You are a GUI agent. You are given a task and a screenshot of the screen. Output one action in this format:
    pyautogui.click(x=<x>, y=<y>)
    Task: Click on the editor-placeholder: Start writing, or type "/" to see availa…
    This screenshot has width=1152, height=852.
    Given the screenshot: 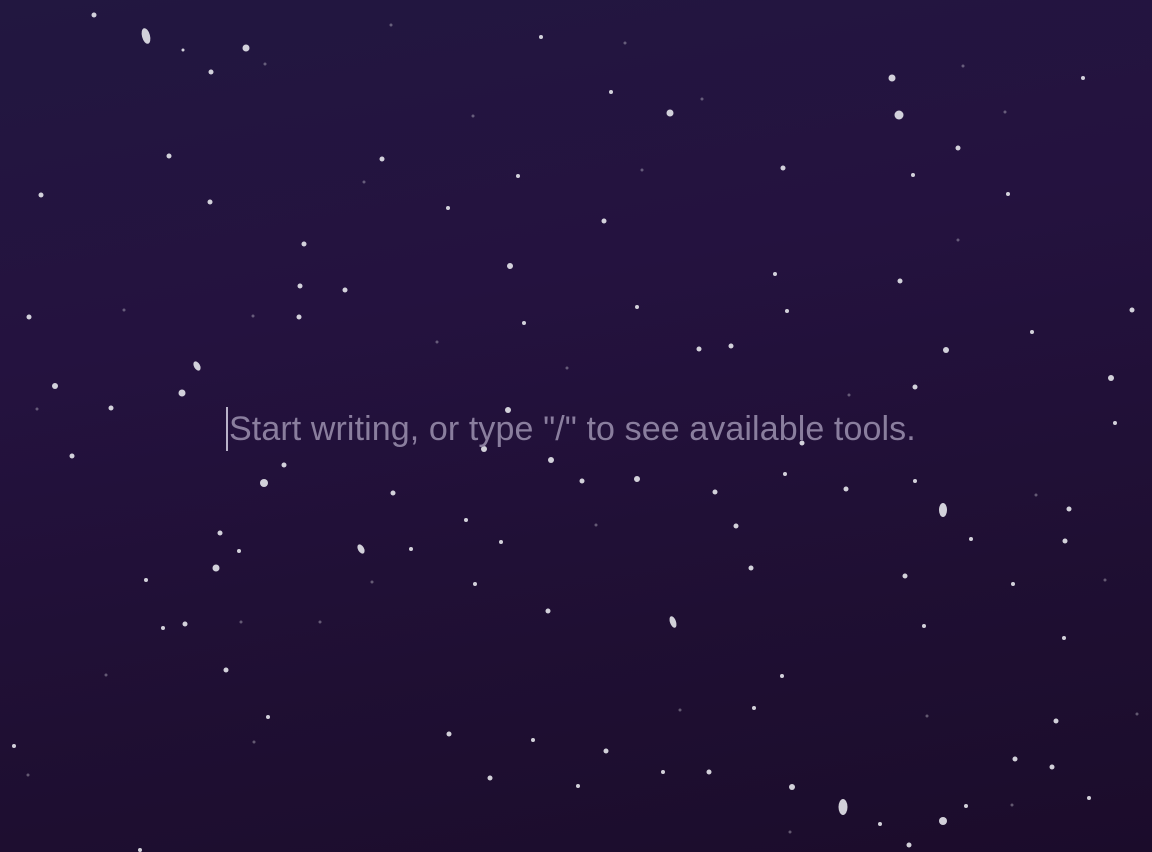 What is the action you would take?
    pyautogui.click(x=572, y=428)
    